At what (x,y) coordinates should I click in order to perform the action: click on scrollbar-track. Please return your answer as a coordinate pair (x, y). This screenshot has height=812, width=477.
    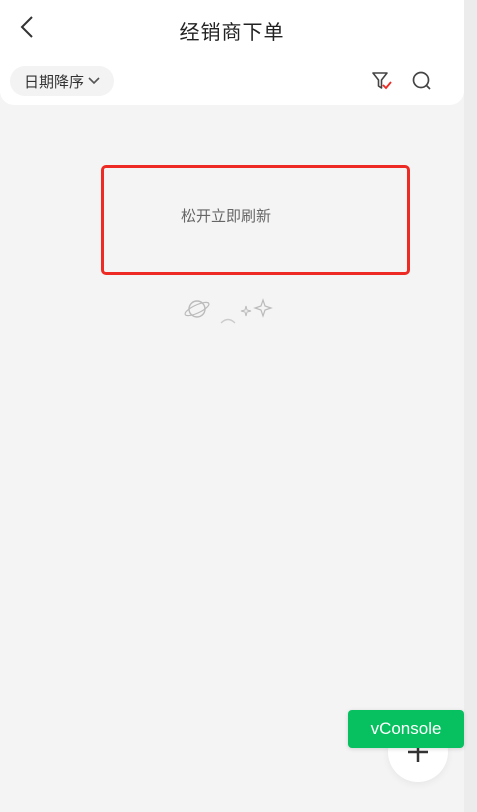
    Looking at the image, I should click on (470, 406).